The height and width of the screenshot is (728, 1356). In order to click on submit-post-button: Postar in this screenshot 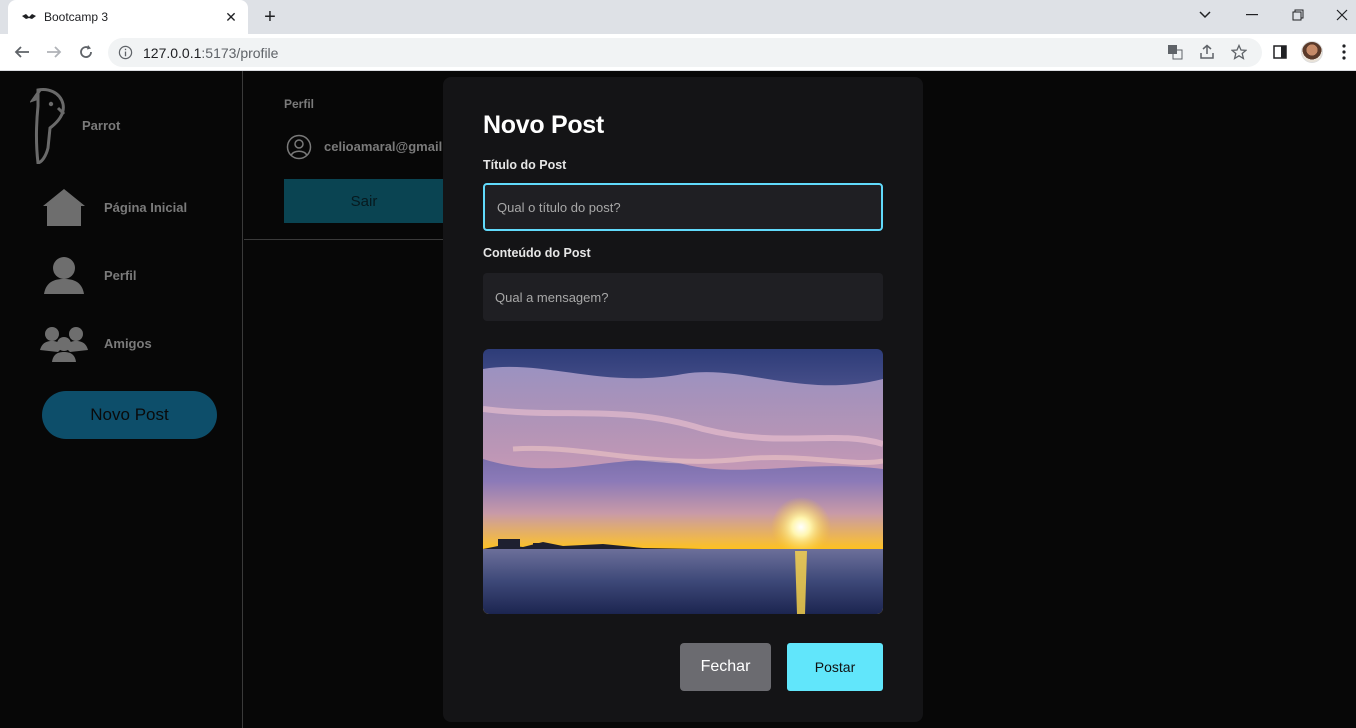, I will do `click(835, 667)`.